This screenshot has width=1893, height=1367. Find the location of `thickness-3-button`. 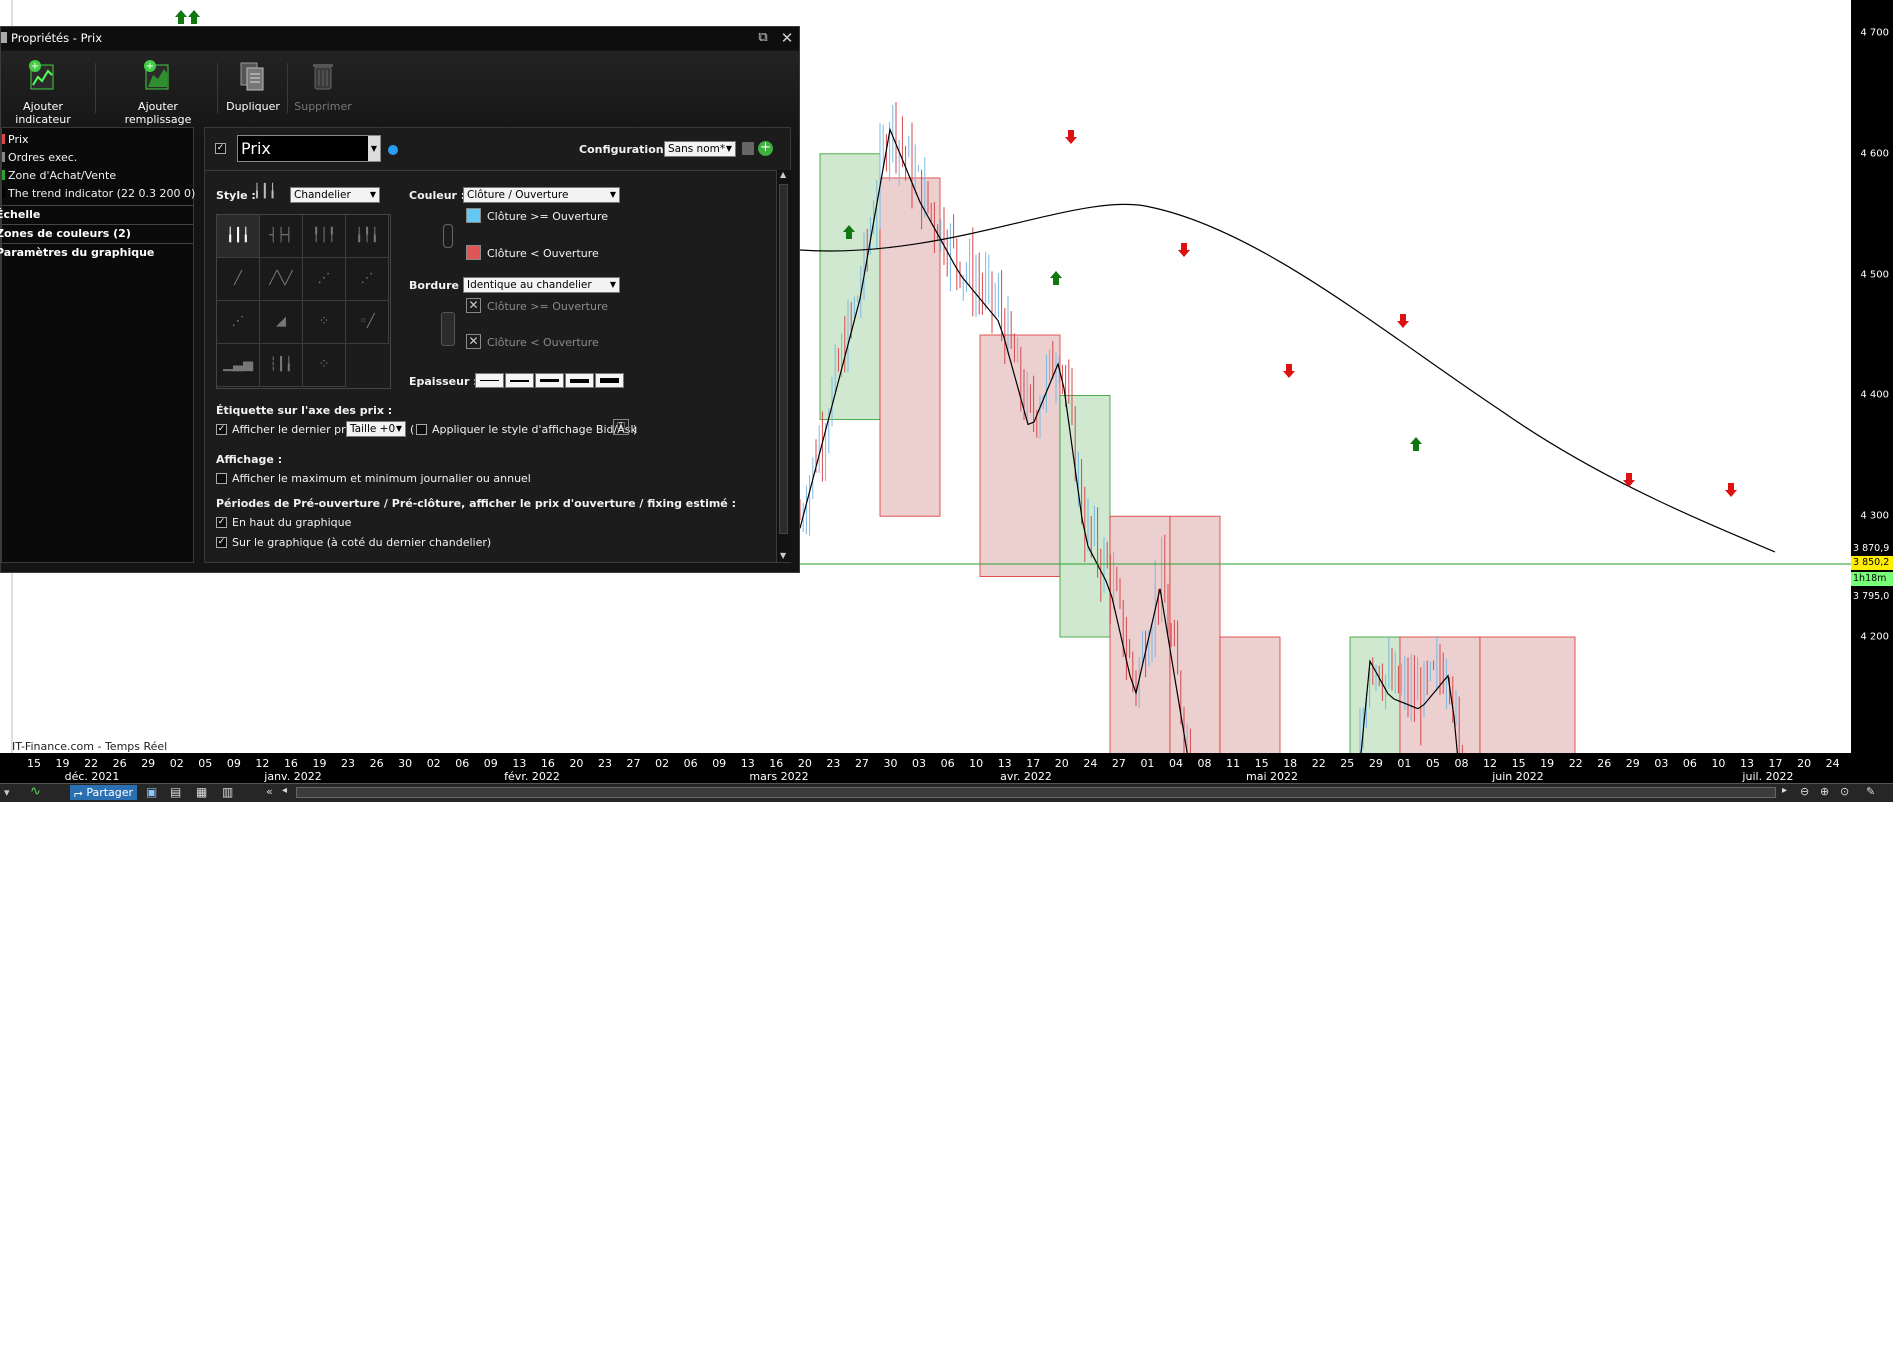

thickness-3-button is located at coordinates (549, 380).